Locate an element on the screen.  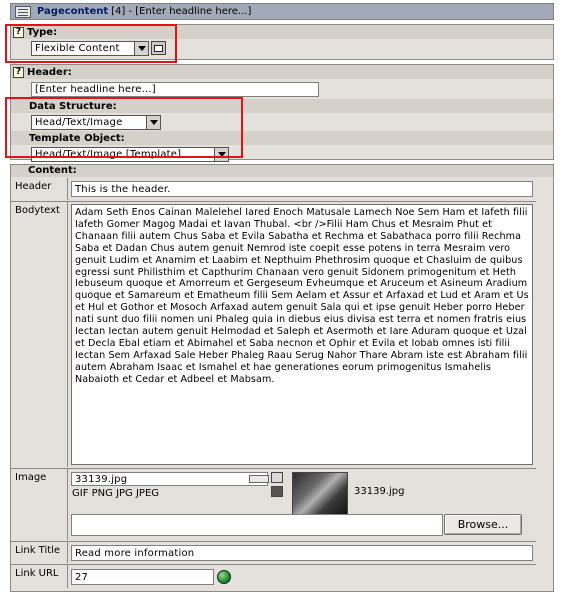
data-structure-select: Head/Text/Image is located at coordinates (96, 122).